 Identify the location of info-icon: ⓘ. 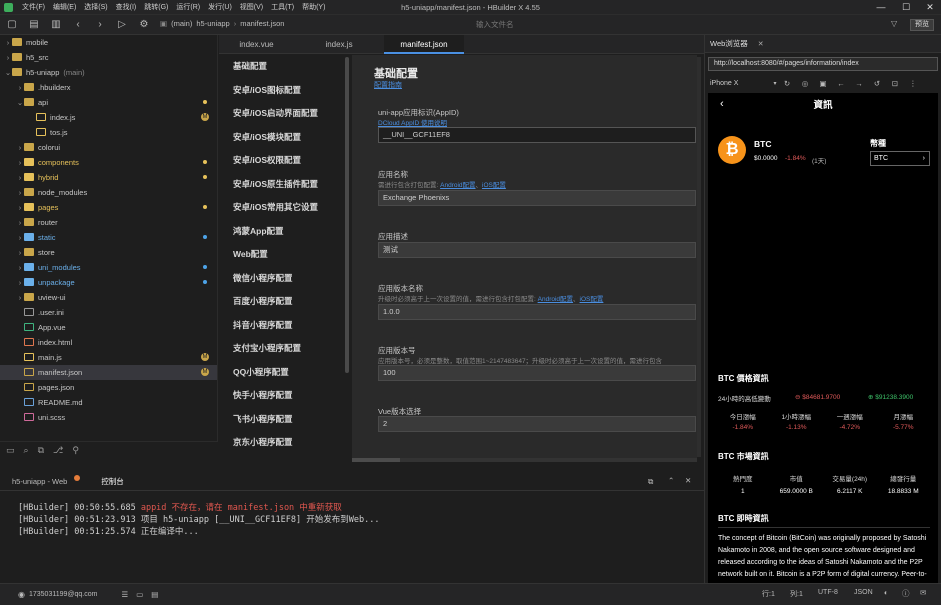
(906, 593).